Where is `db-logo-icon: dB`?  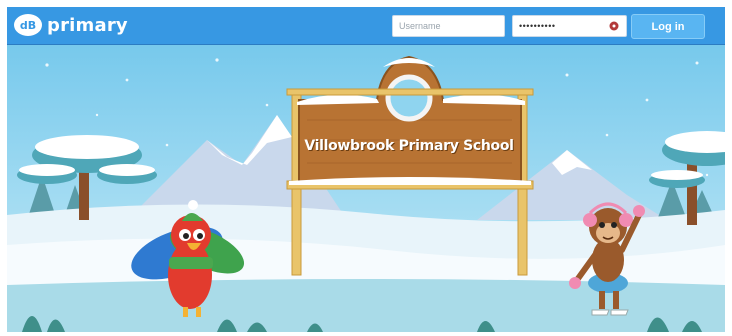
db-logo-icon: dB is located at coordinates (28, 25).